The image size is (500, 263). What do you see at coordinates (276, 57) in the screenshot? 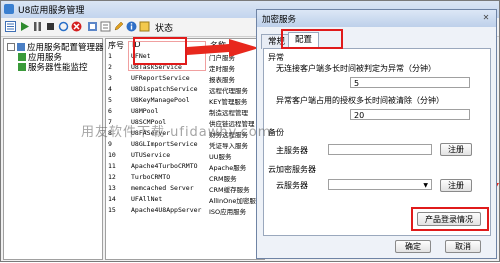
I see `section-exception: 异常` at bounding box center [276, 57].